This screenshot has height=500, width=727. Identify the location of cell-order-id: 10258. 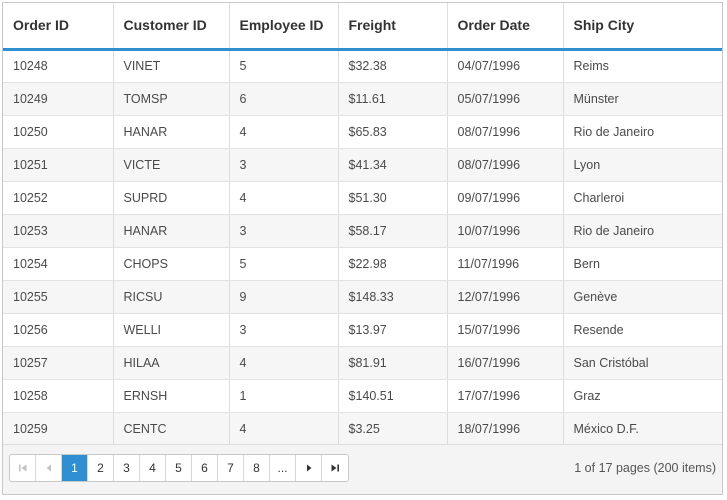
(58, 396).